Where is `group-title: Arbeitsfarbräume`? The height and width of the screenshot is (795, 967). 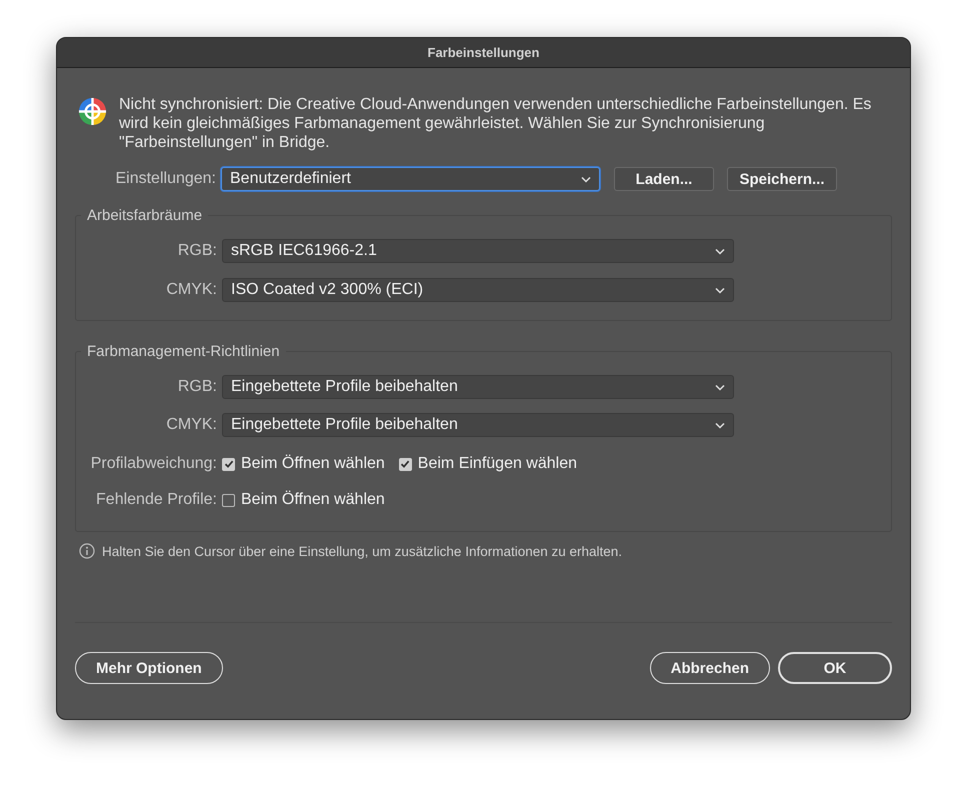
group-title: Arbeitsfarbräume is located at coordinates (145, 215).